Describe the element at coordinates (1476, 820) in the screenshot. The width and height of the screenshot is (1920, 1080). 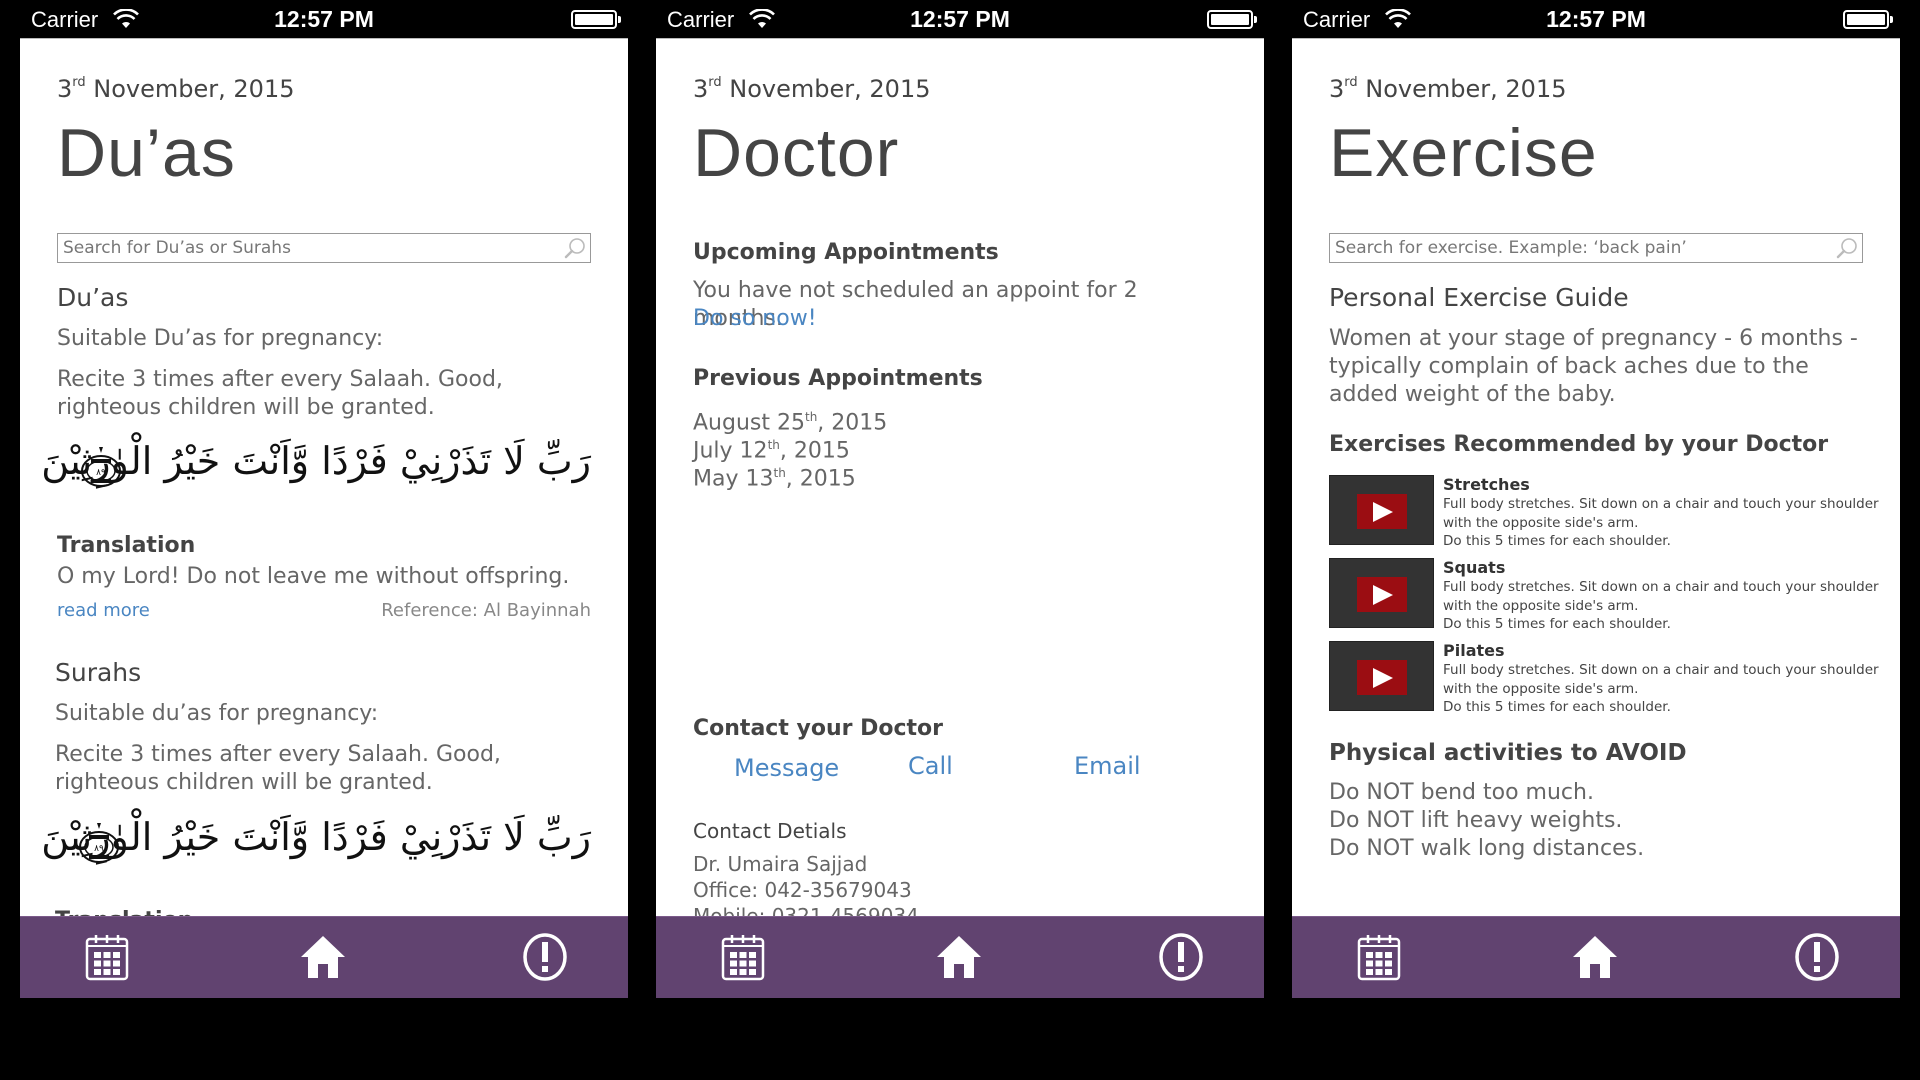
I see `avoid-item: Do NOT lift heavy weights.` at that location.